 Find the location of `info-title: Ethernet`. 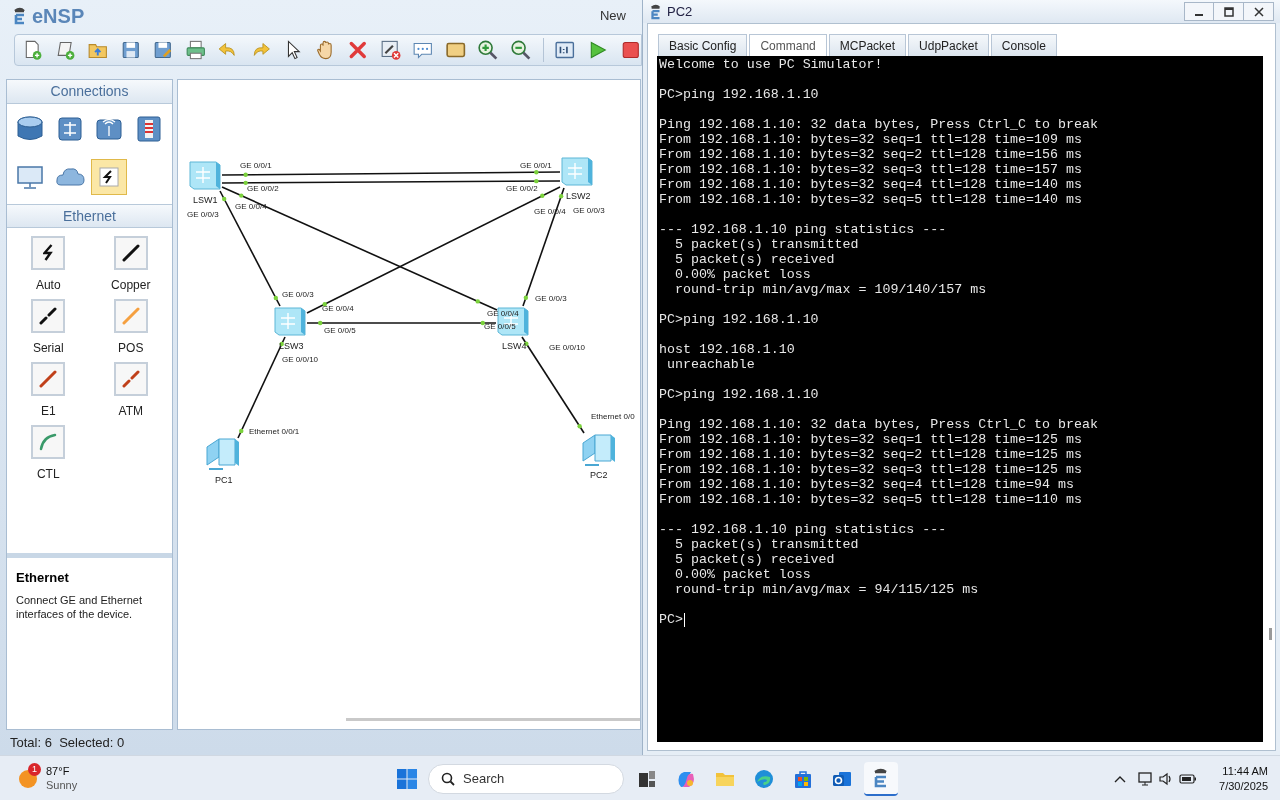

info-title: Ethernet is located at coordinates (43, 578).